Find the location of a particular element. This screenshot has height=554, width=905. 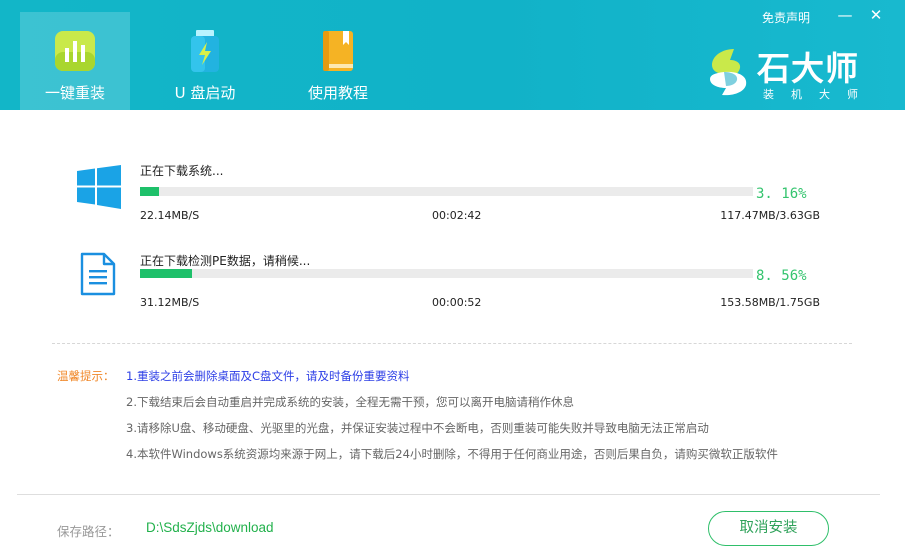

tips-title: 温馨提示： is located at coordinates (86, 376).